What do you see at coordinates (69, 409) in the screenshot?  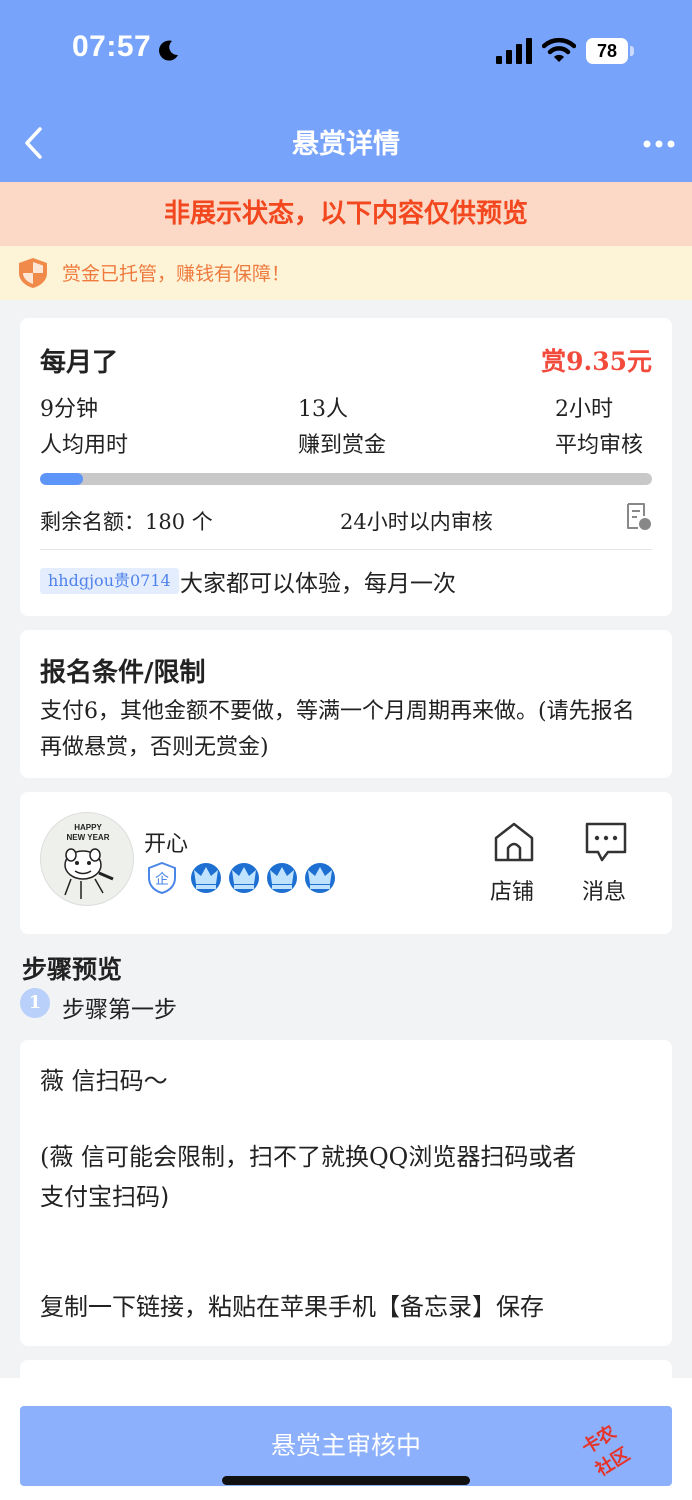 I see `stat-value: 9分钟` at bounding box center [69, 409].